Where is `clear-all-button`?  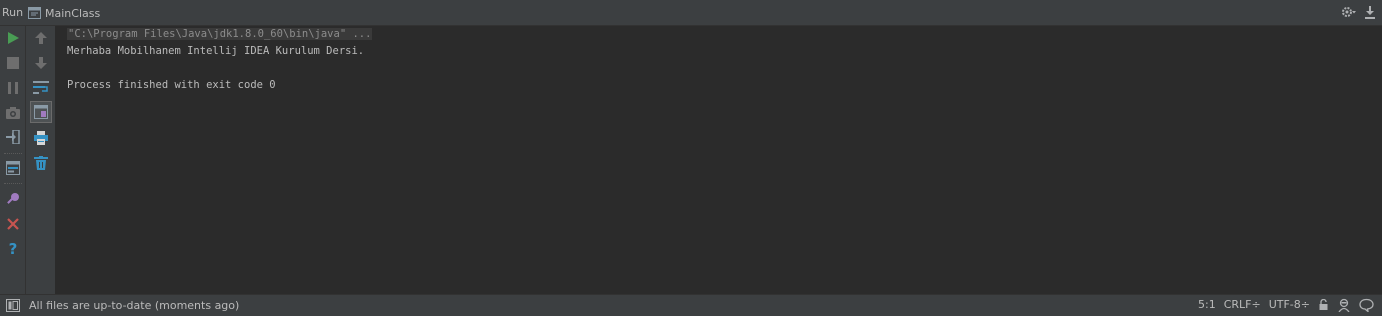 clear-all-button is located at coordinates (41, 163).